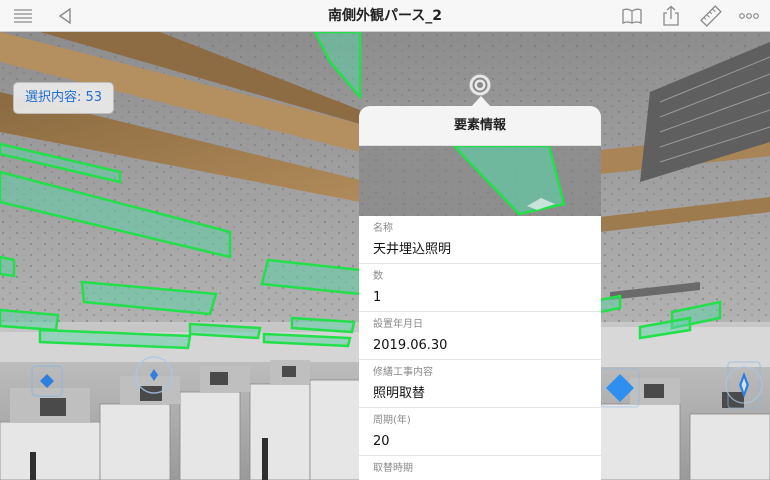 Image resolution: width=770 pixels, height=480 pixels. I want to click on more-dots-icon, so click(749, 16).